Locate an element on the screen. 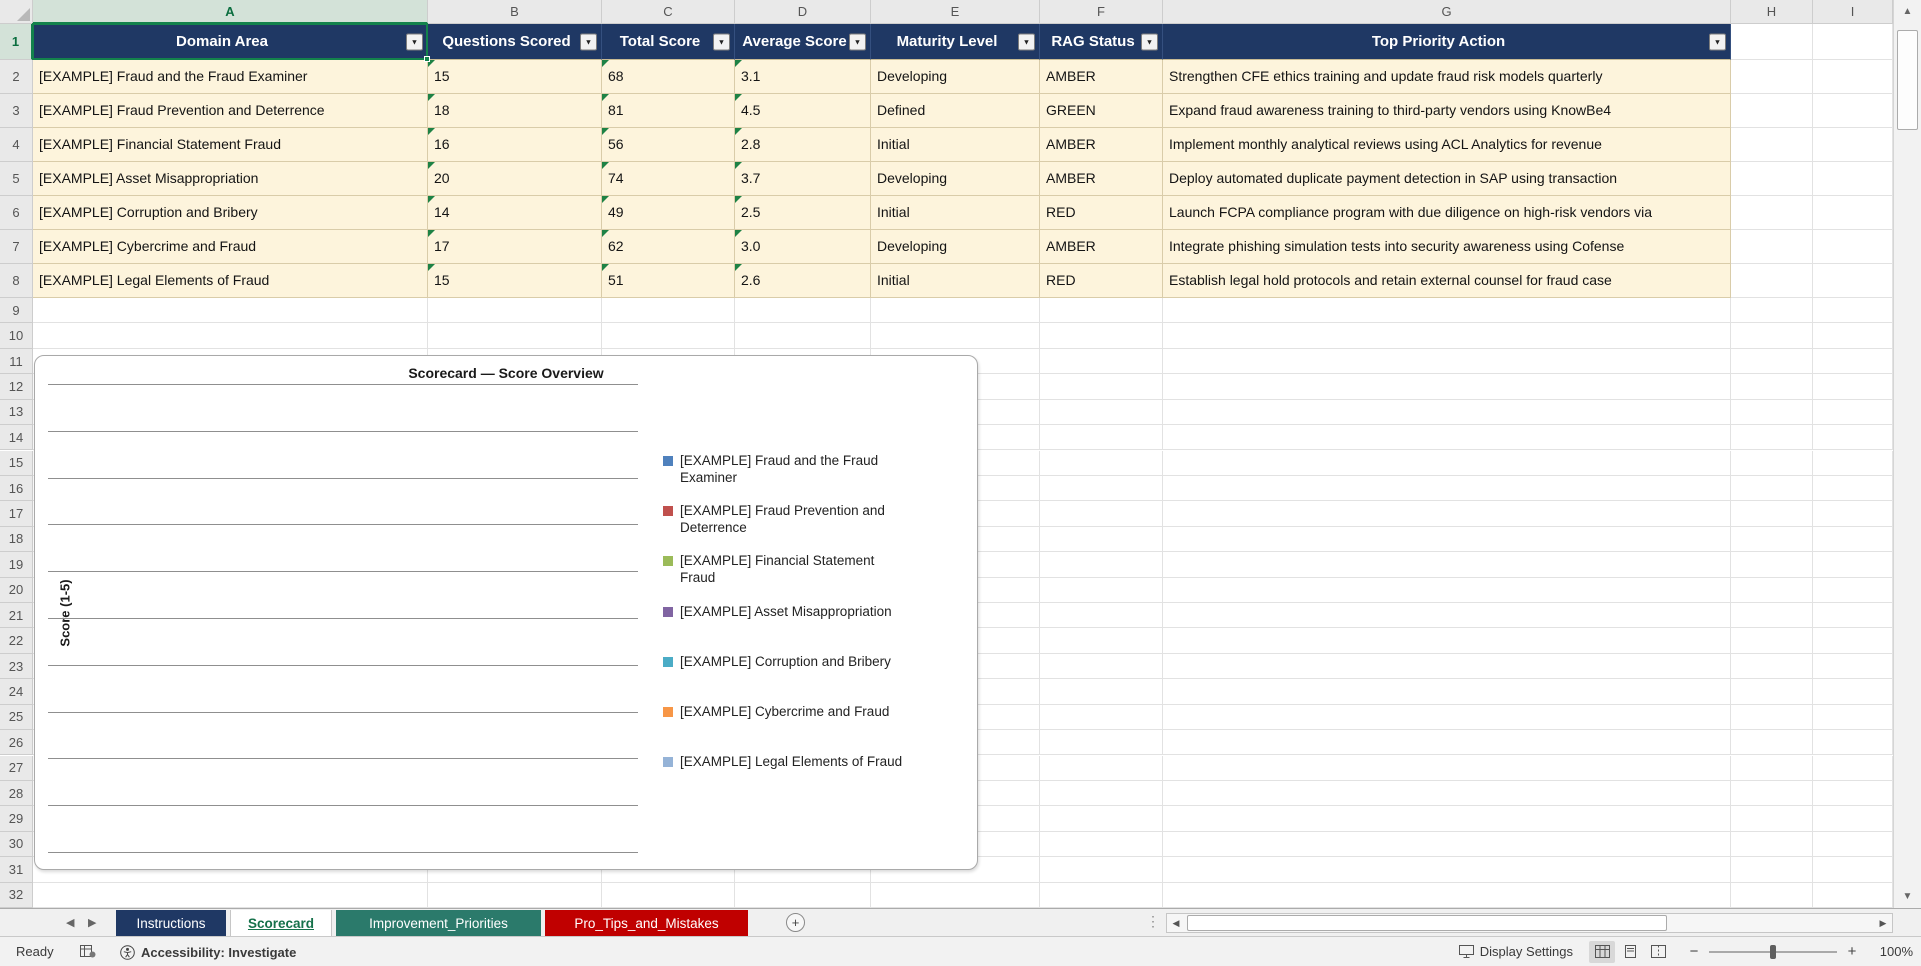 The height and width of the screenshot is (966, 1921). display-settings-button: Display Settings is located at coordinates (1515, 951).